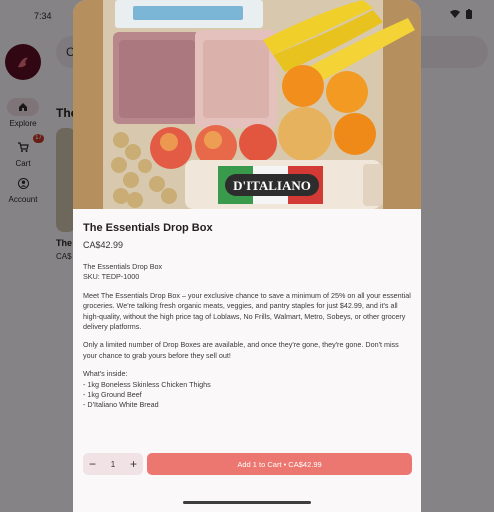 The width and height of the screenshot is (494, 512). What do you see at coordinates (111, 277) in the screenshot?
I see `product-sku: SKU: TEDP-1000` at bounding box center [111, 277].